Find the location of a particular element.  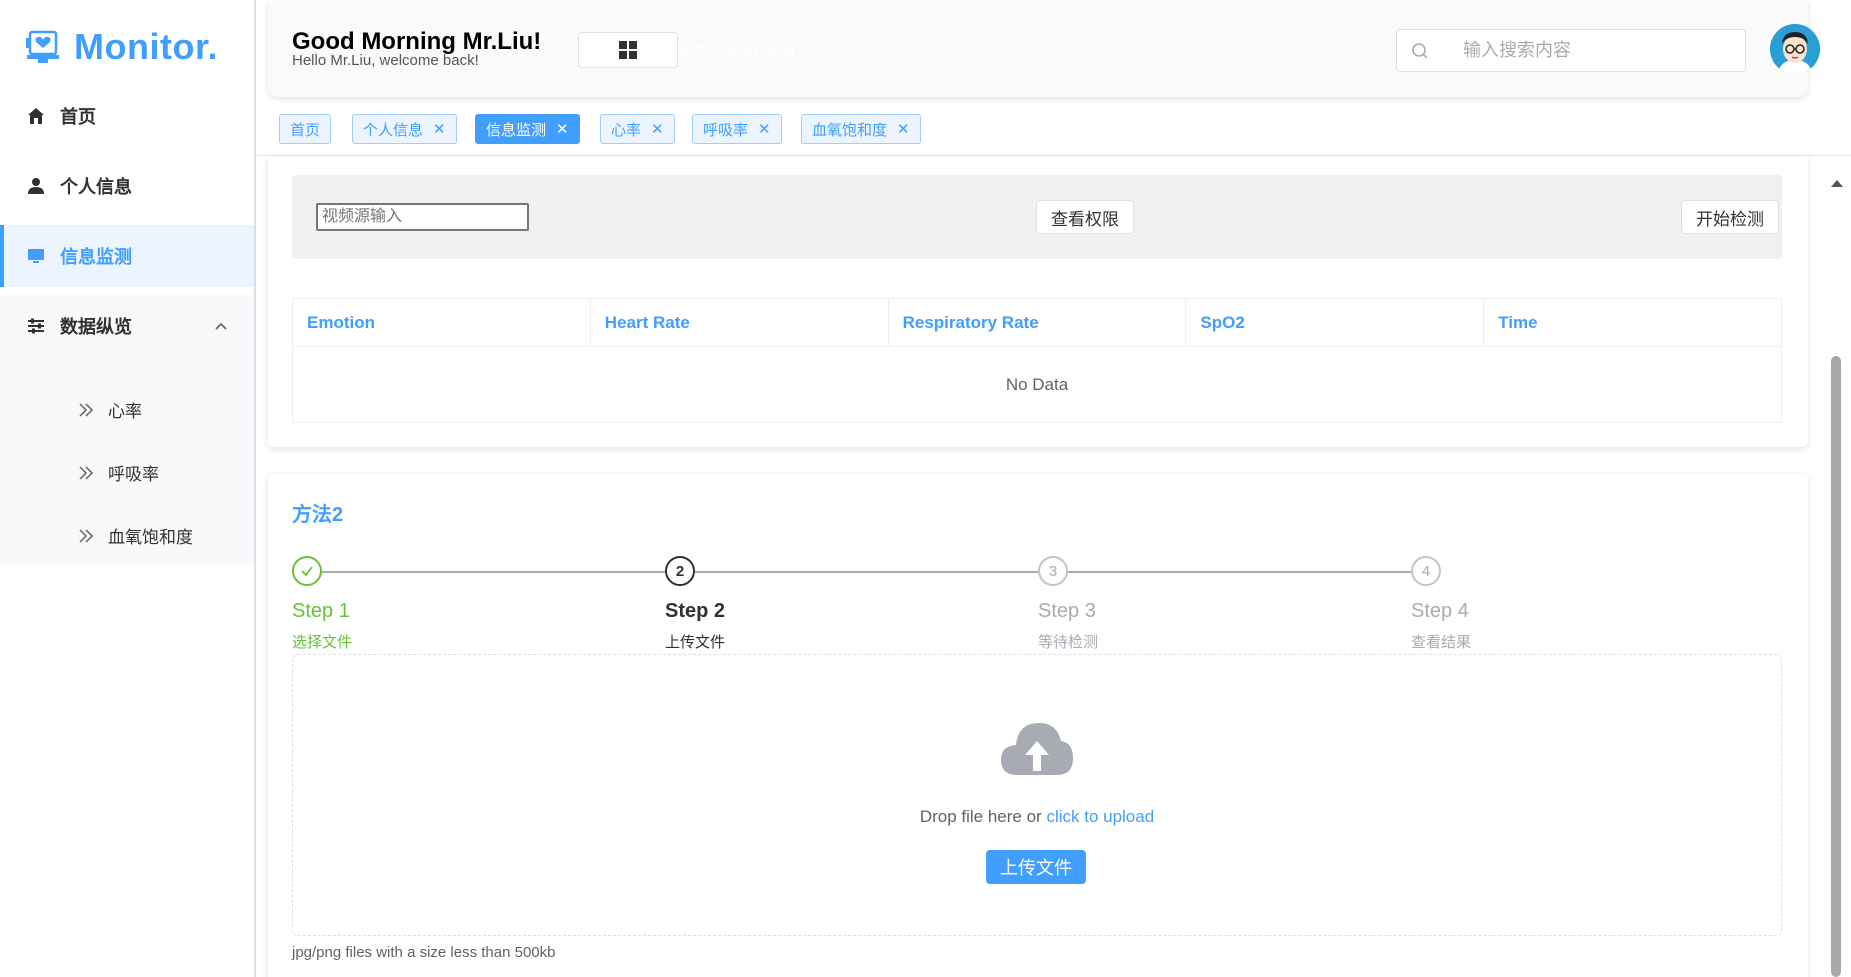

sidebar-item-data-overview: 数据纵览 is located at coordinates (127, 326).